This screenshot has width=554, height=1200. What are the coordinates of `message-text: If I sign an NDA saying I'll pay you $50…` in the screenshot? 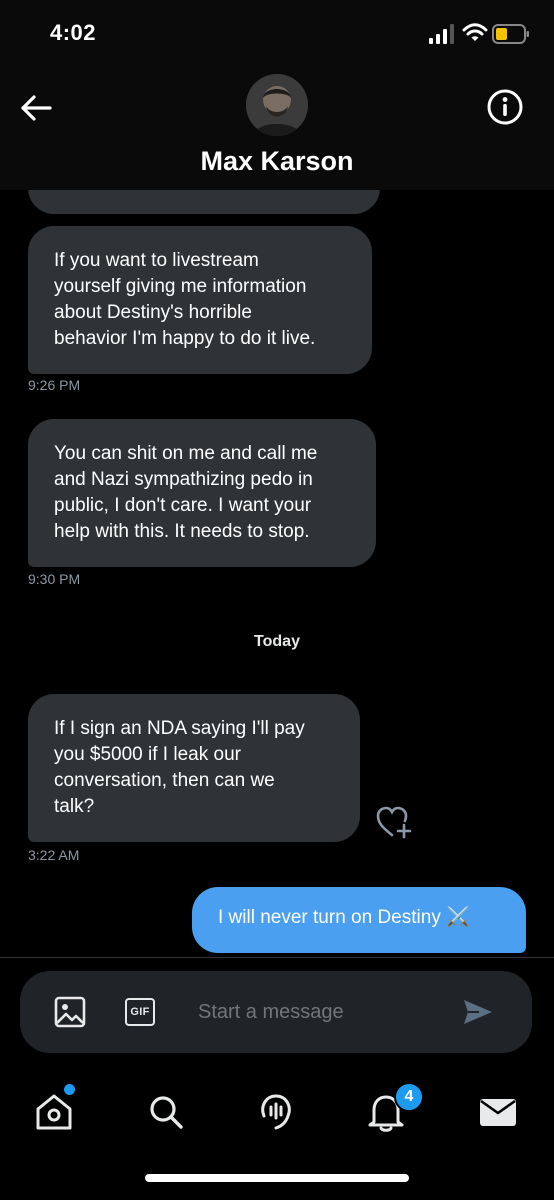 It's located at (179, 767).